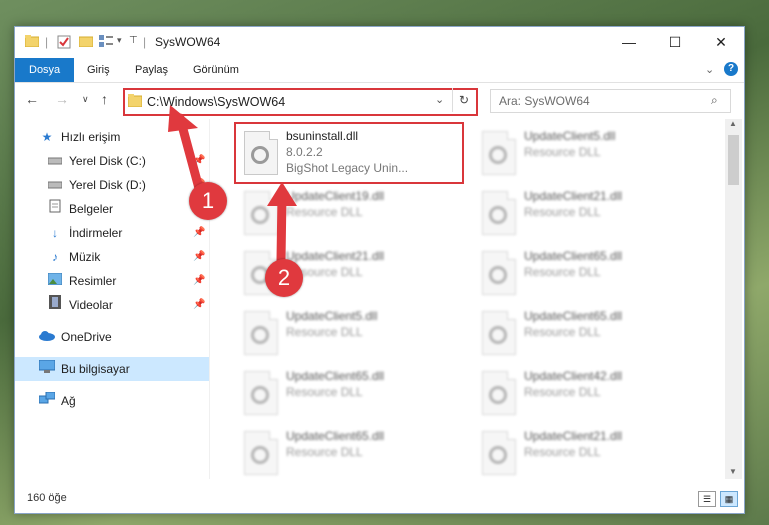  I want to click on step-1-badge: 1, so click(208, 201).